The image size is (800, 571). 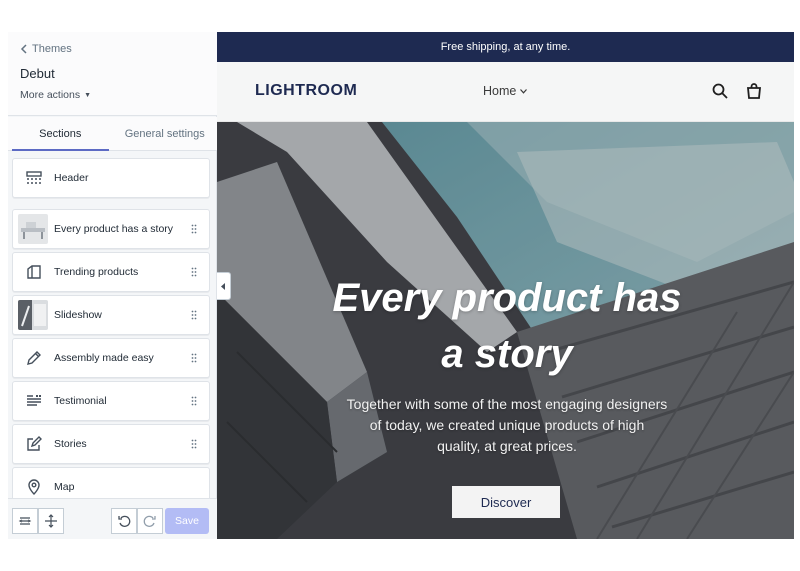 I want to click on section-item-slideshow: Slideshow, so click(x=111, y=315).